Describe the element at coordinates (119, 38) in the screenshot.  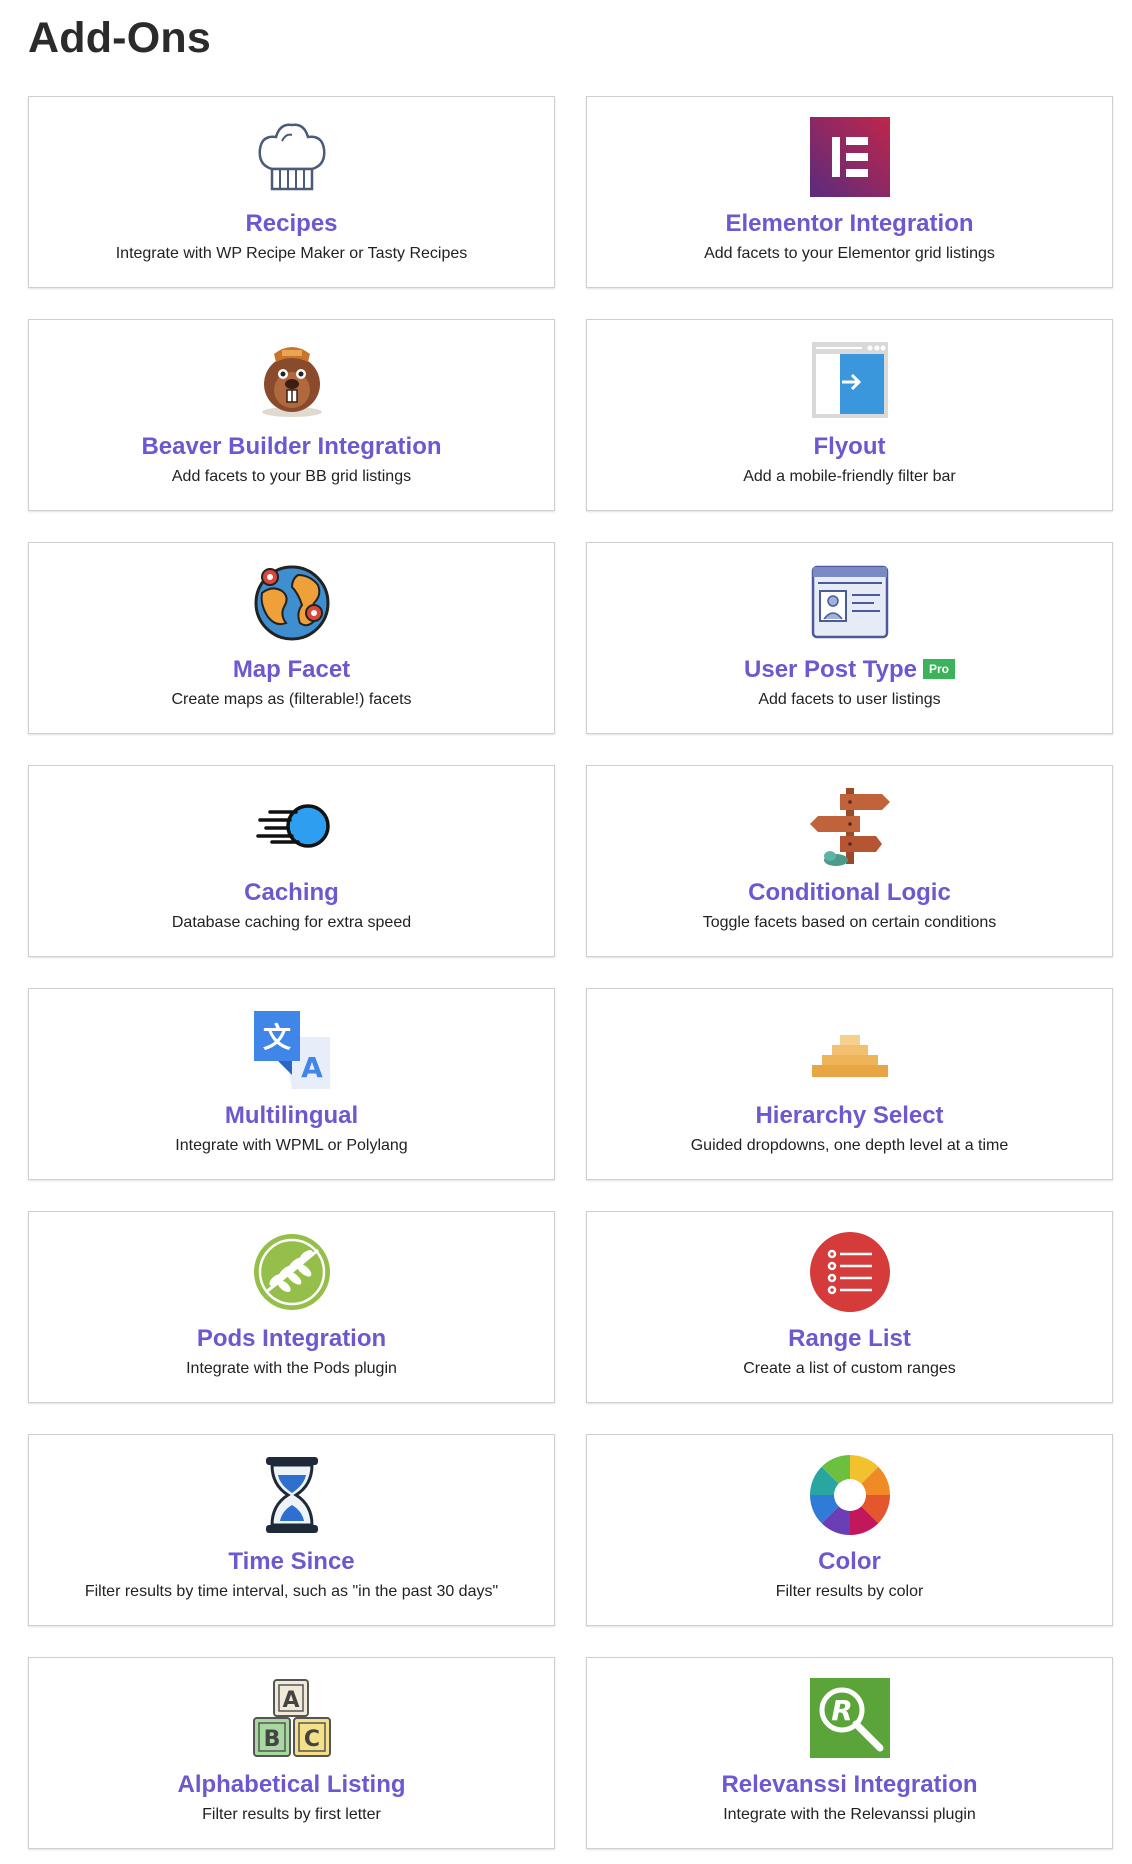
I see `page-title: Add-Ons` at that location.